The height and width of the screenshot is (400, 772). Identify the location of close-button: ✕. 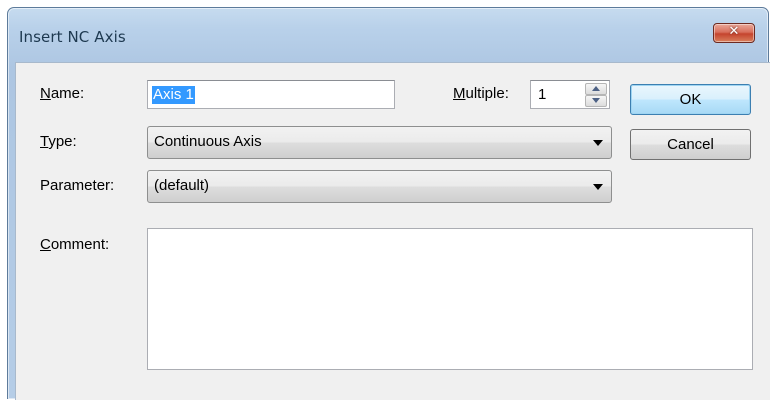
(734, 33).